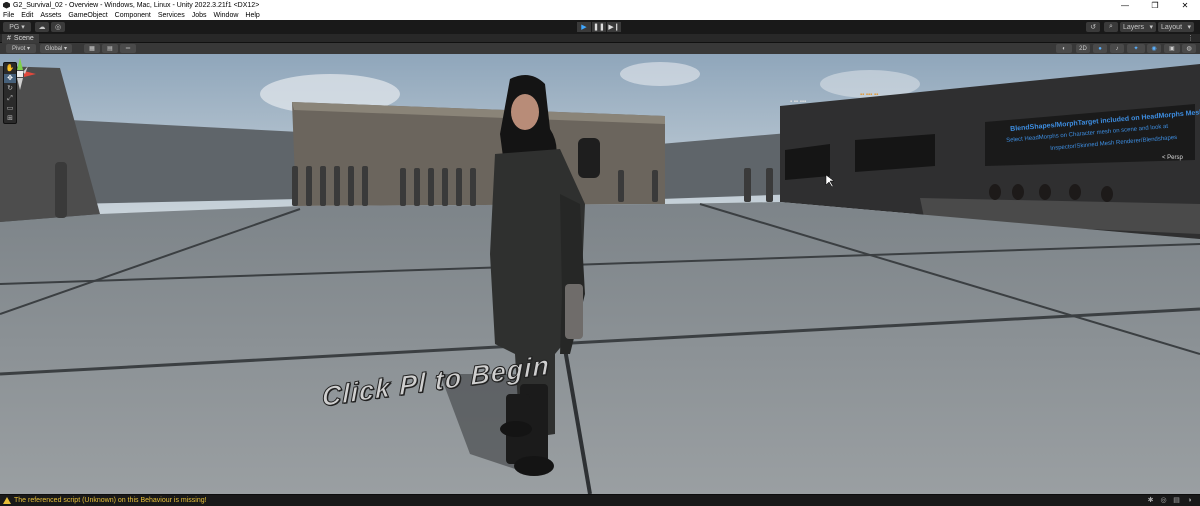 The image size is (1200, 506). Describe the element at coordinates (14, 27) in the screenshot. I see `account-label: PG` at that location.